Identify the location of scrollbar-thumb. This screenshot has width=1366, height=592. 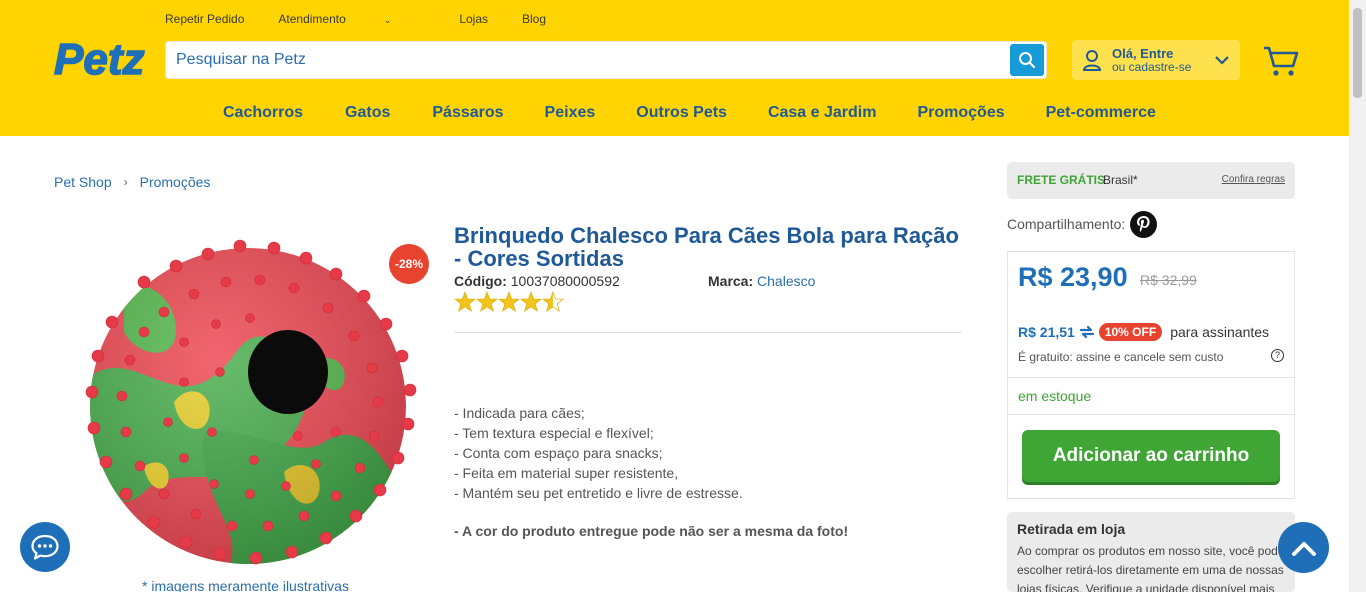
(1357, 53).